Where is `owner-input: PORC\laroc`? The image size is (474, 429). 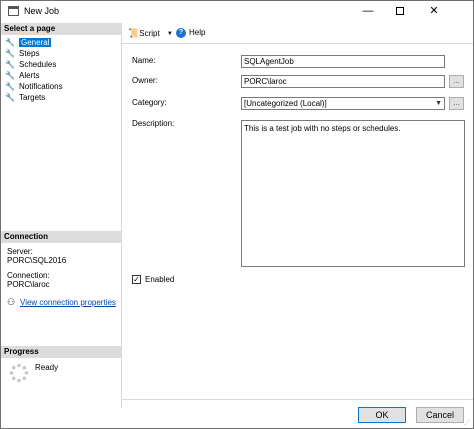
owner-input: PORC\laroc is located at coordinates (343, 81).